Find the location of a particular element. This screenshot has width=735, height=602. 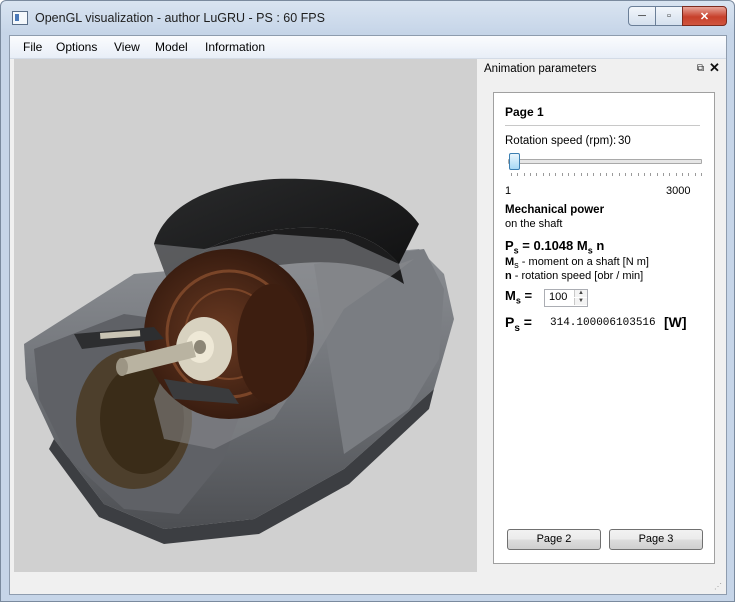

caption-buttons: ─ ▫ ✕ is located at coordinates (677, 16).